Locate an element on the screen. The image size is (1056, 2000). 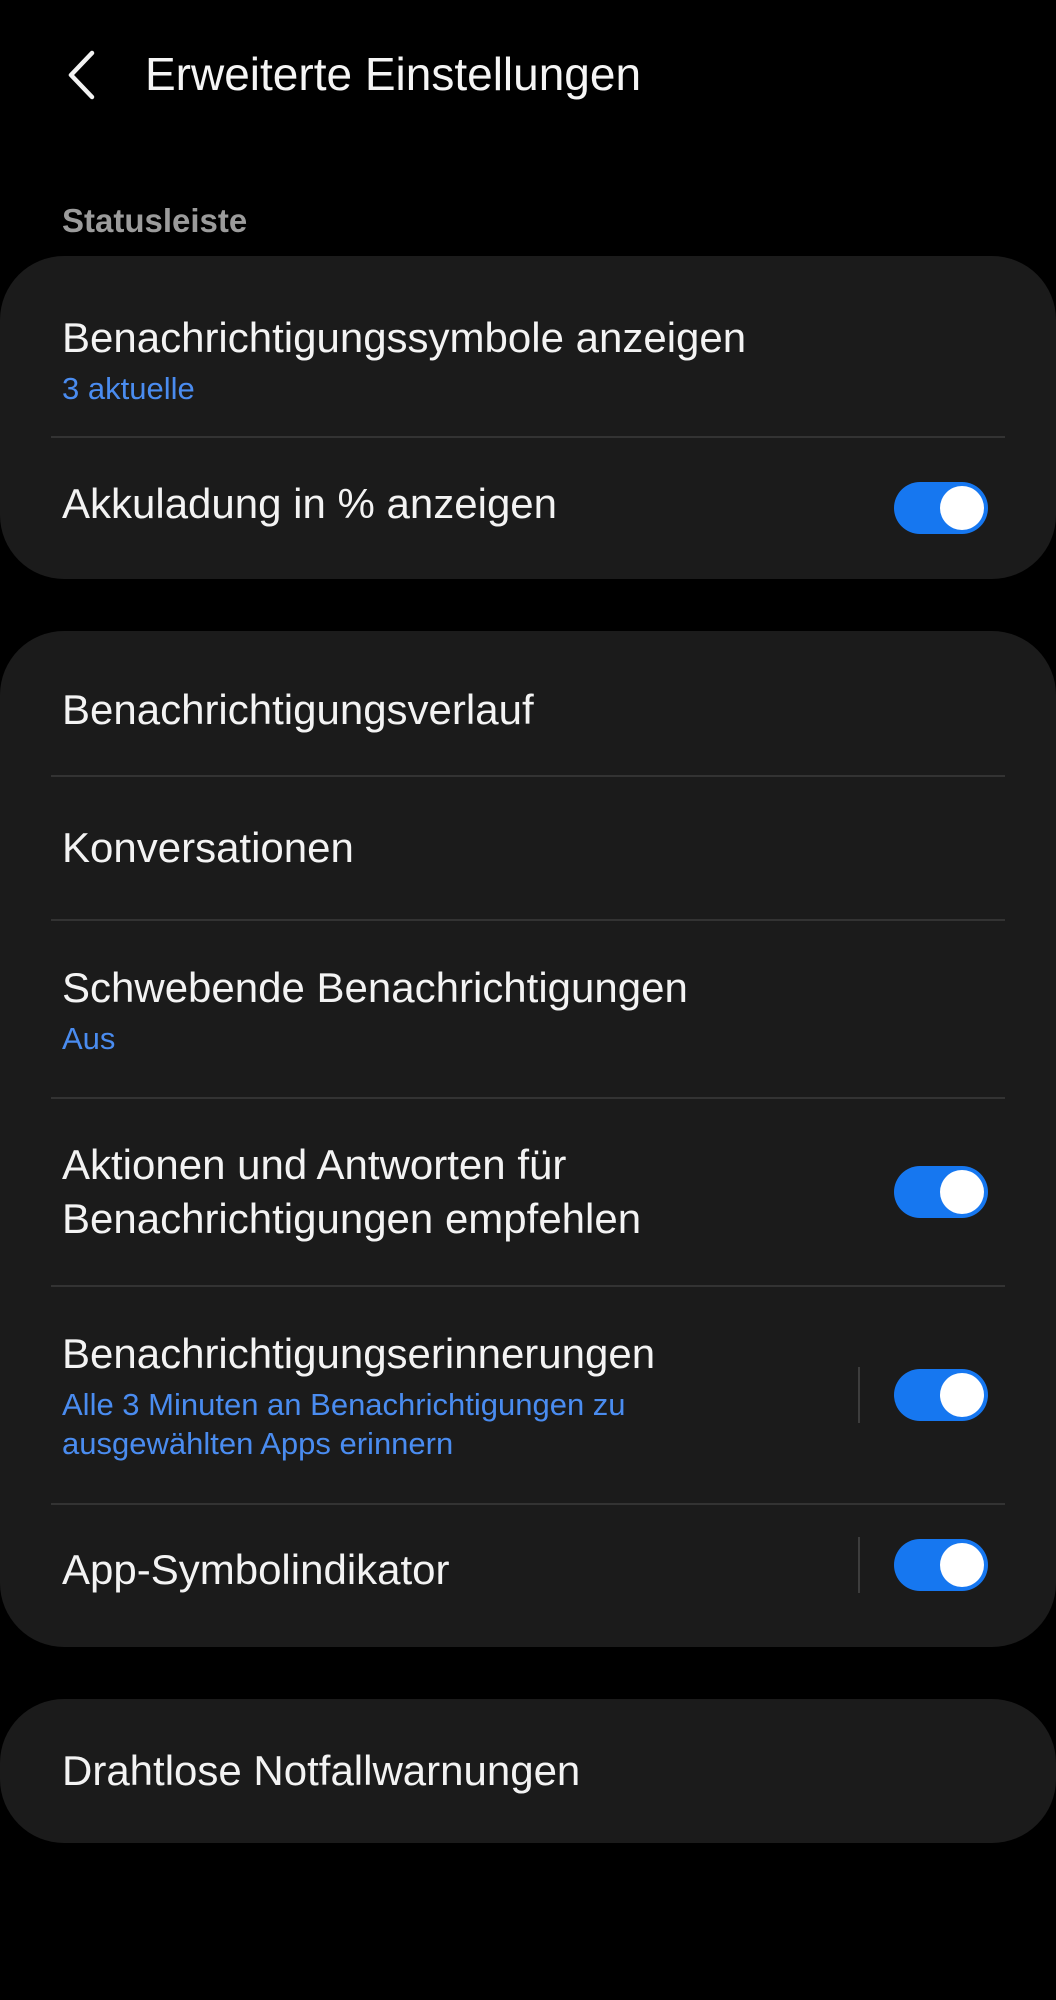
row-title: Benachrichtigungserinnerungen is located at coordinates (359, 1353).